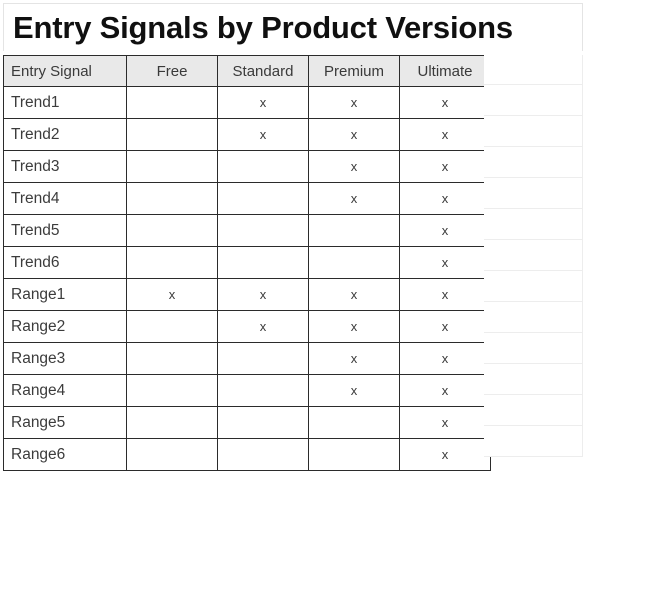 The width and height of the screenshot is (661, 600). I want to click on row-label: Range5, so click(65, 422).